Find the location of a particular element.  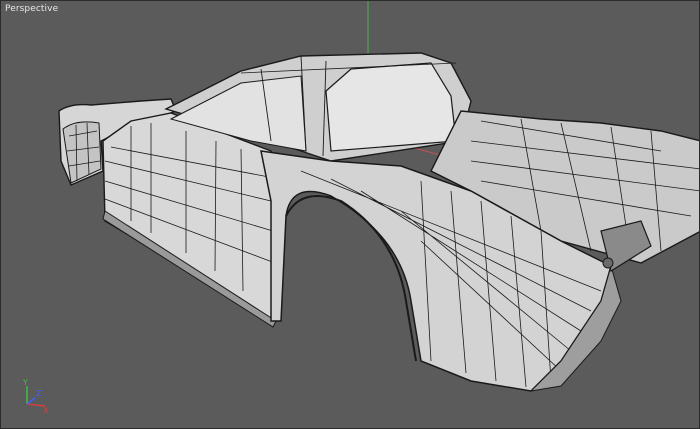

axis-gizmo: Y X Z is located at coordinates (35, 396).